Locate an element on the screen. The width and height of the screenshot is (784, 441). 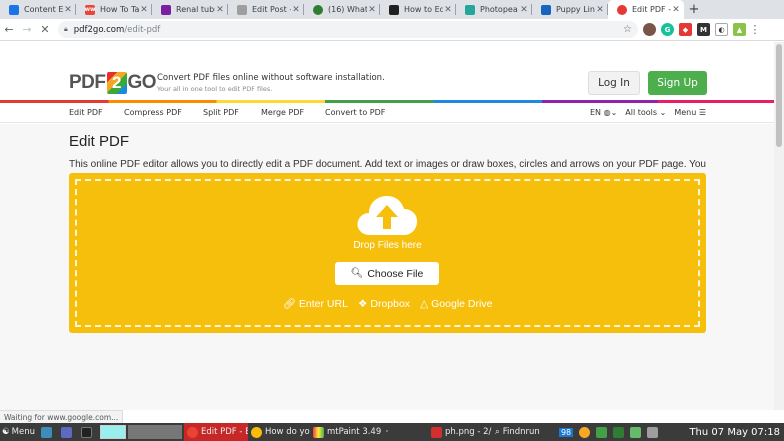
page-title: Edit PDF is located at coordinates (99, 141).